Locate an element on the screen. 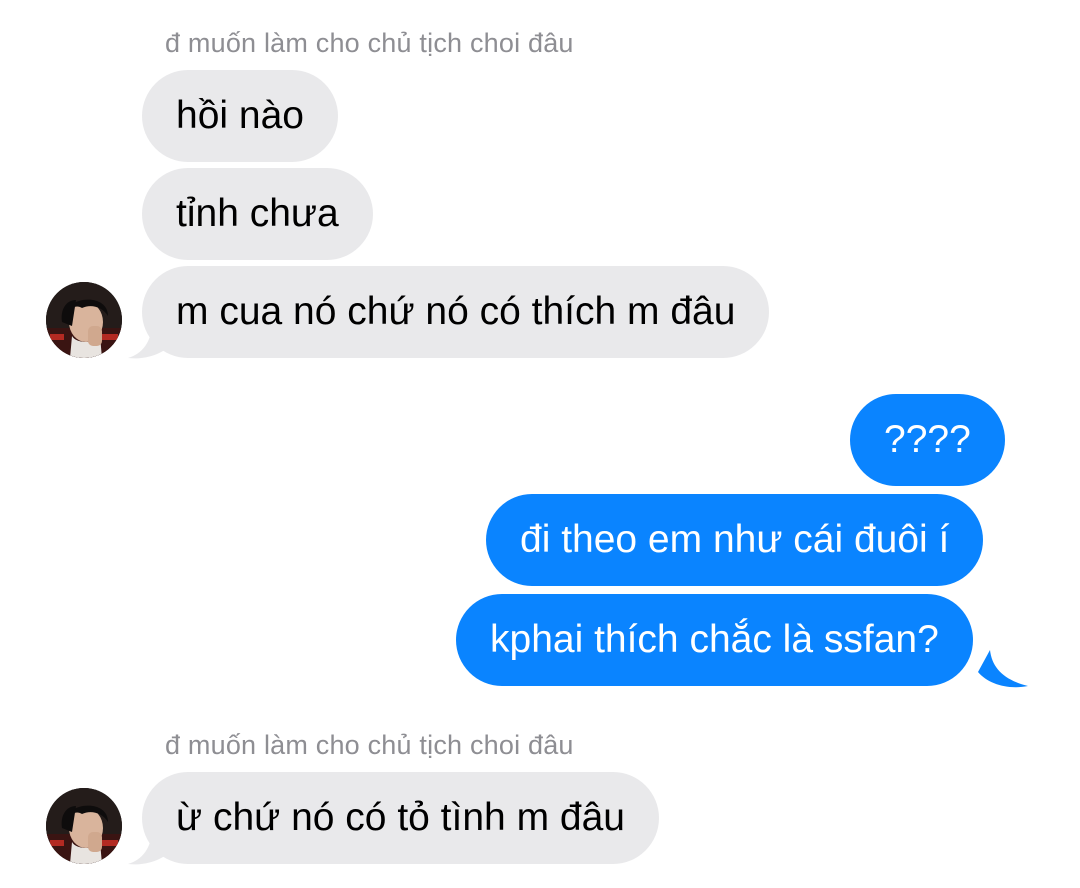  message-text: hồi nào is located at coordinates (240, 115).